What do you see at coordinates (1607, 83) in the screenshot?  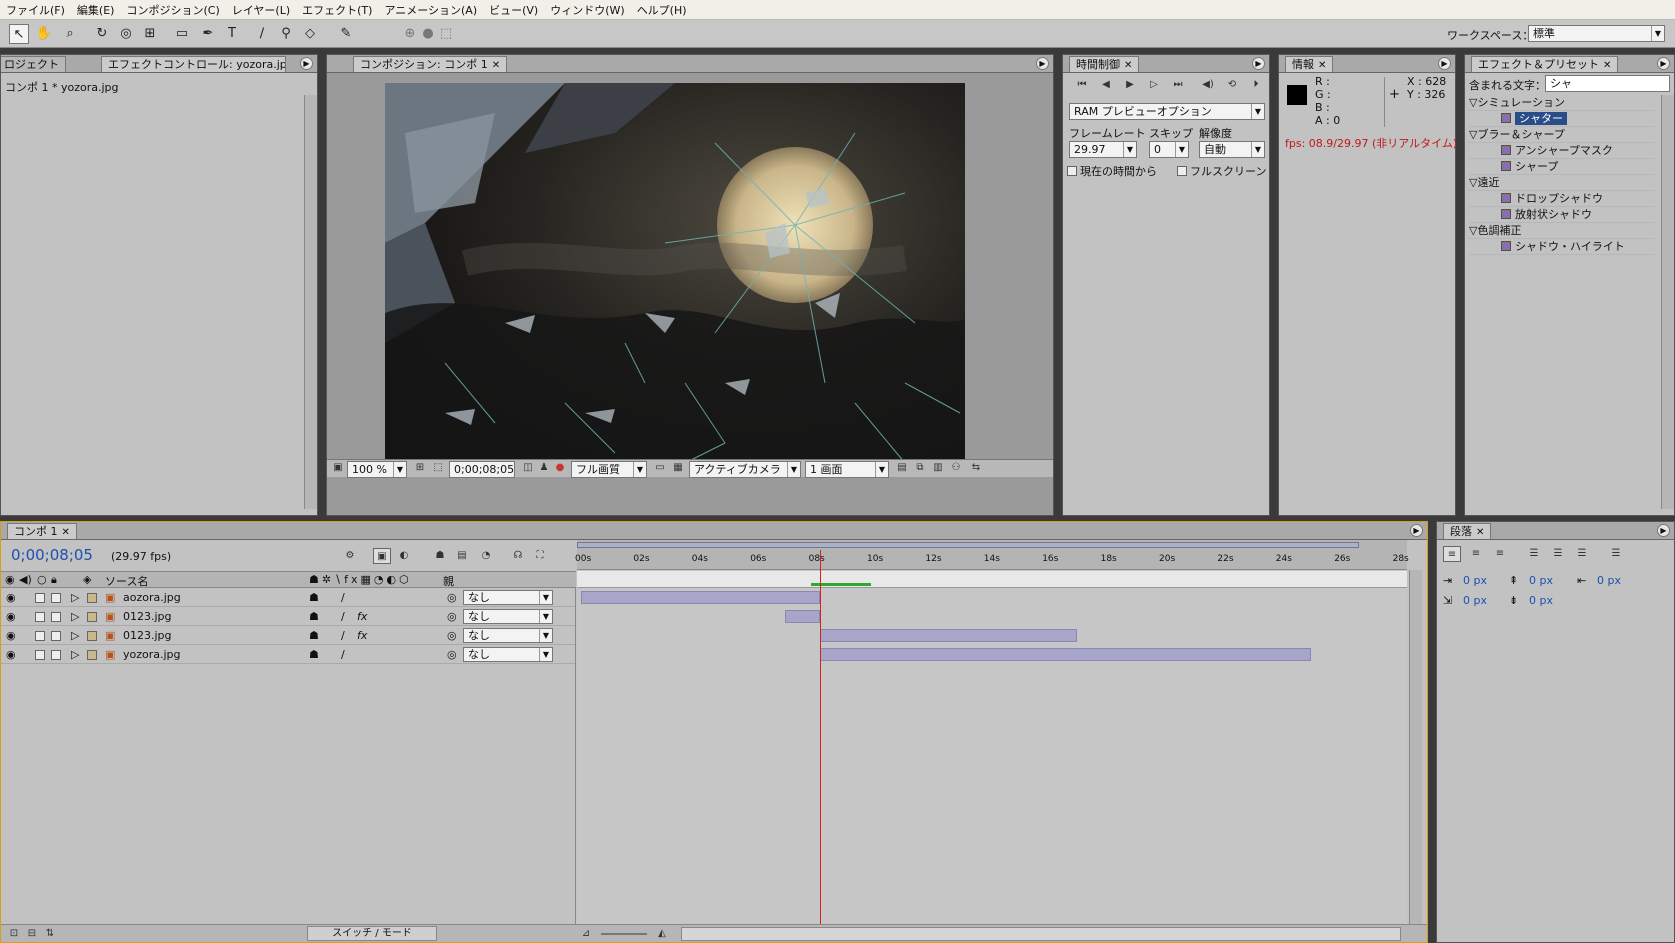 I see `effects-search-input: シャ` at bounding box center [1607, 83].